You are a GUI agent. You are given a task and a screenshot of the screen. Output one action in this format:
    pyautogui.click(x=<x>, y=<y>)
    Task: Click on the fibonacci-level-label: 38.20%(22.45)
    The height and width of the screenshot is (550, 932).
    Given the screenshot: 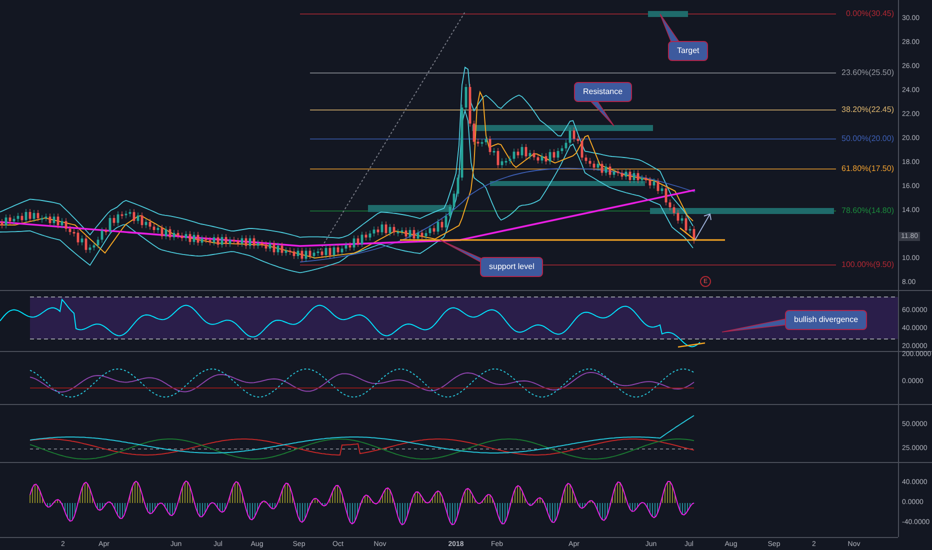 What is the action you would take?
    pyautogui.click(x=868, y=110)
    